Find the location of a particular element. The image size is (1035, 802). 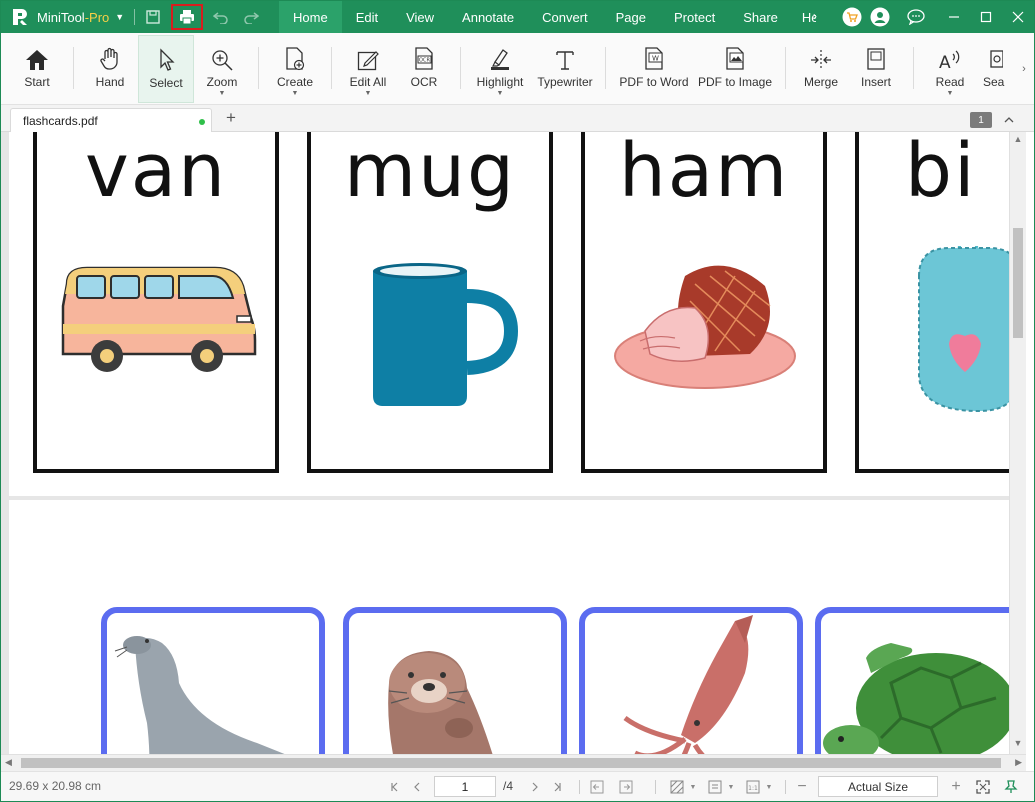

read-button: A Read ▼ is located at coordinates (950, 69).